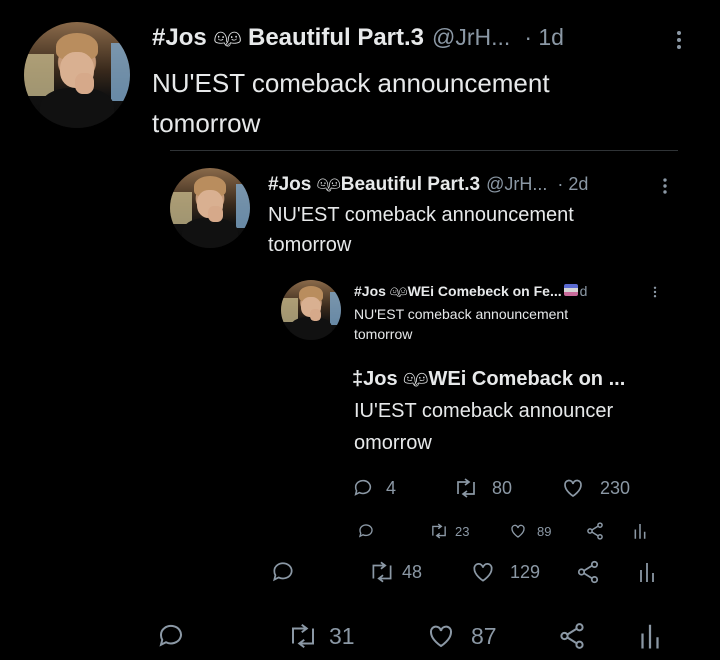 The width and height of the screenshot is (720, 660). I want to click on like-button: 230, so click(595, 488).